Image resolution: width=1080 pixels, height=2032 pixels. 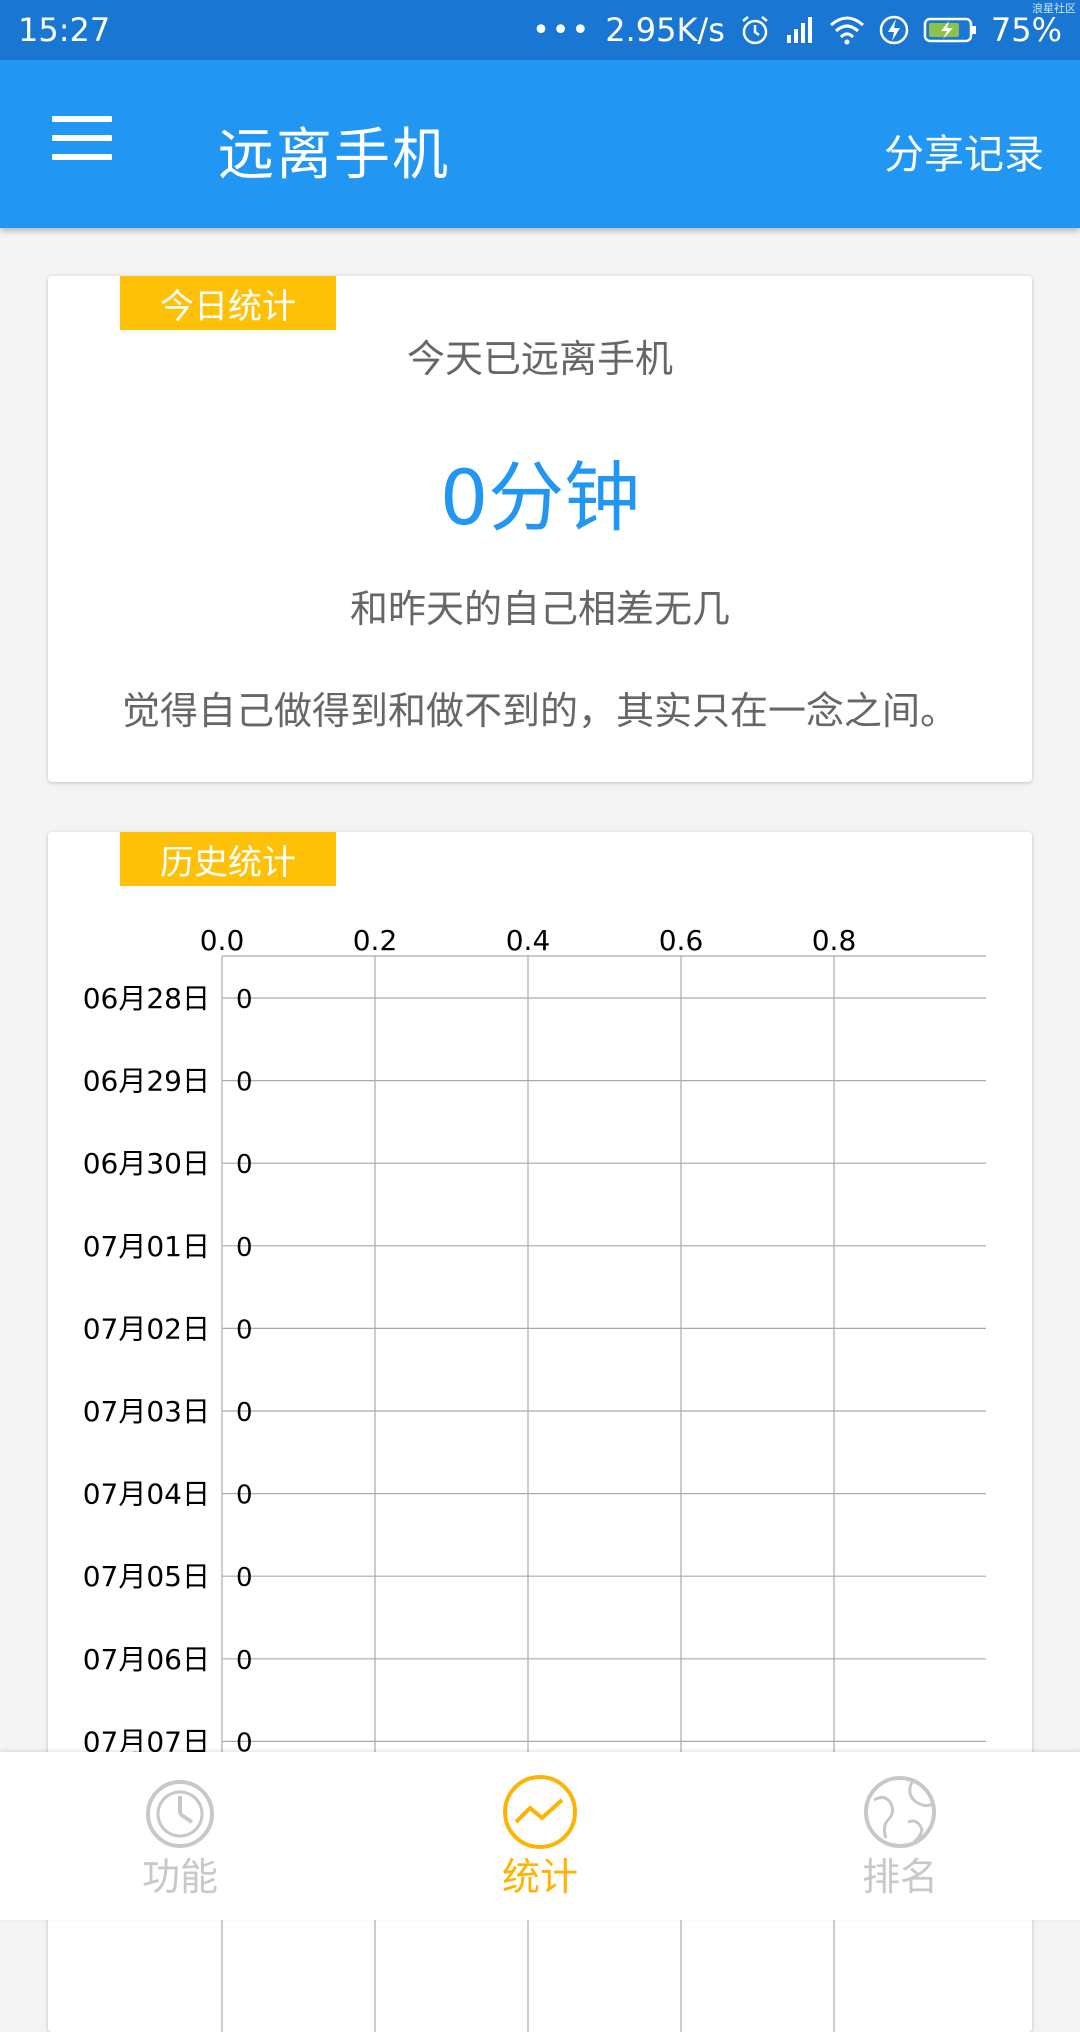 What do you see at coordinates (82, 140) in the screenshot?
I see `menu-icon` at bounding box center [82, 140].